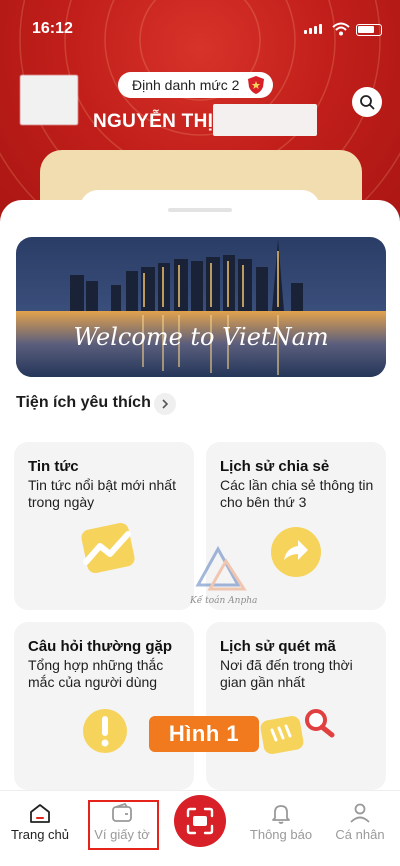  Describe the element at coordinates (40, 834) in the screenshot. I see `nav-label: Trang chủ` at that location.